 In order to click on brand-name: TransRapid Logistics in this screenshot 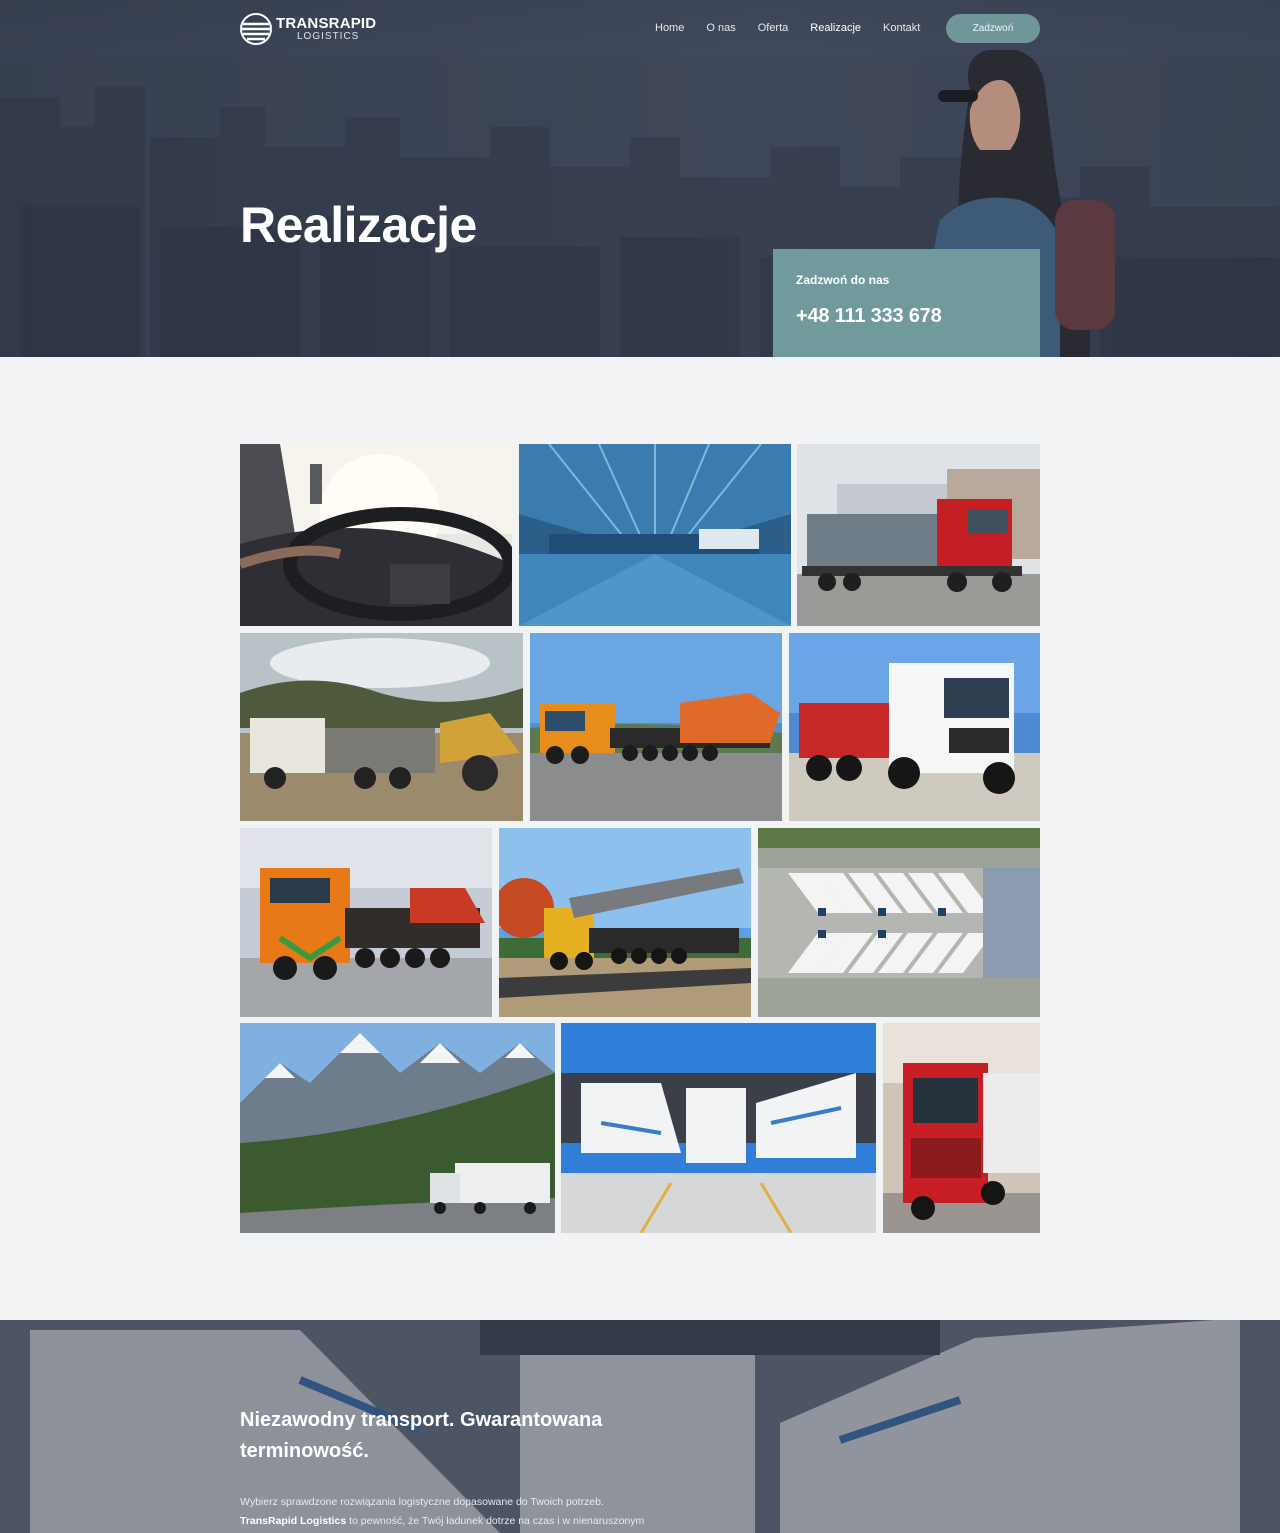, I will do `click(293, 1521)`.